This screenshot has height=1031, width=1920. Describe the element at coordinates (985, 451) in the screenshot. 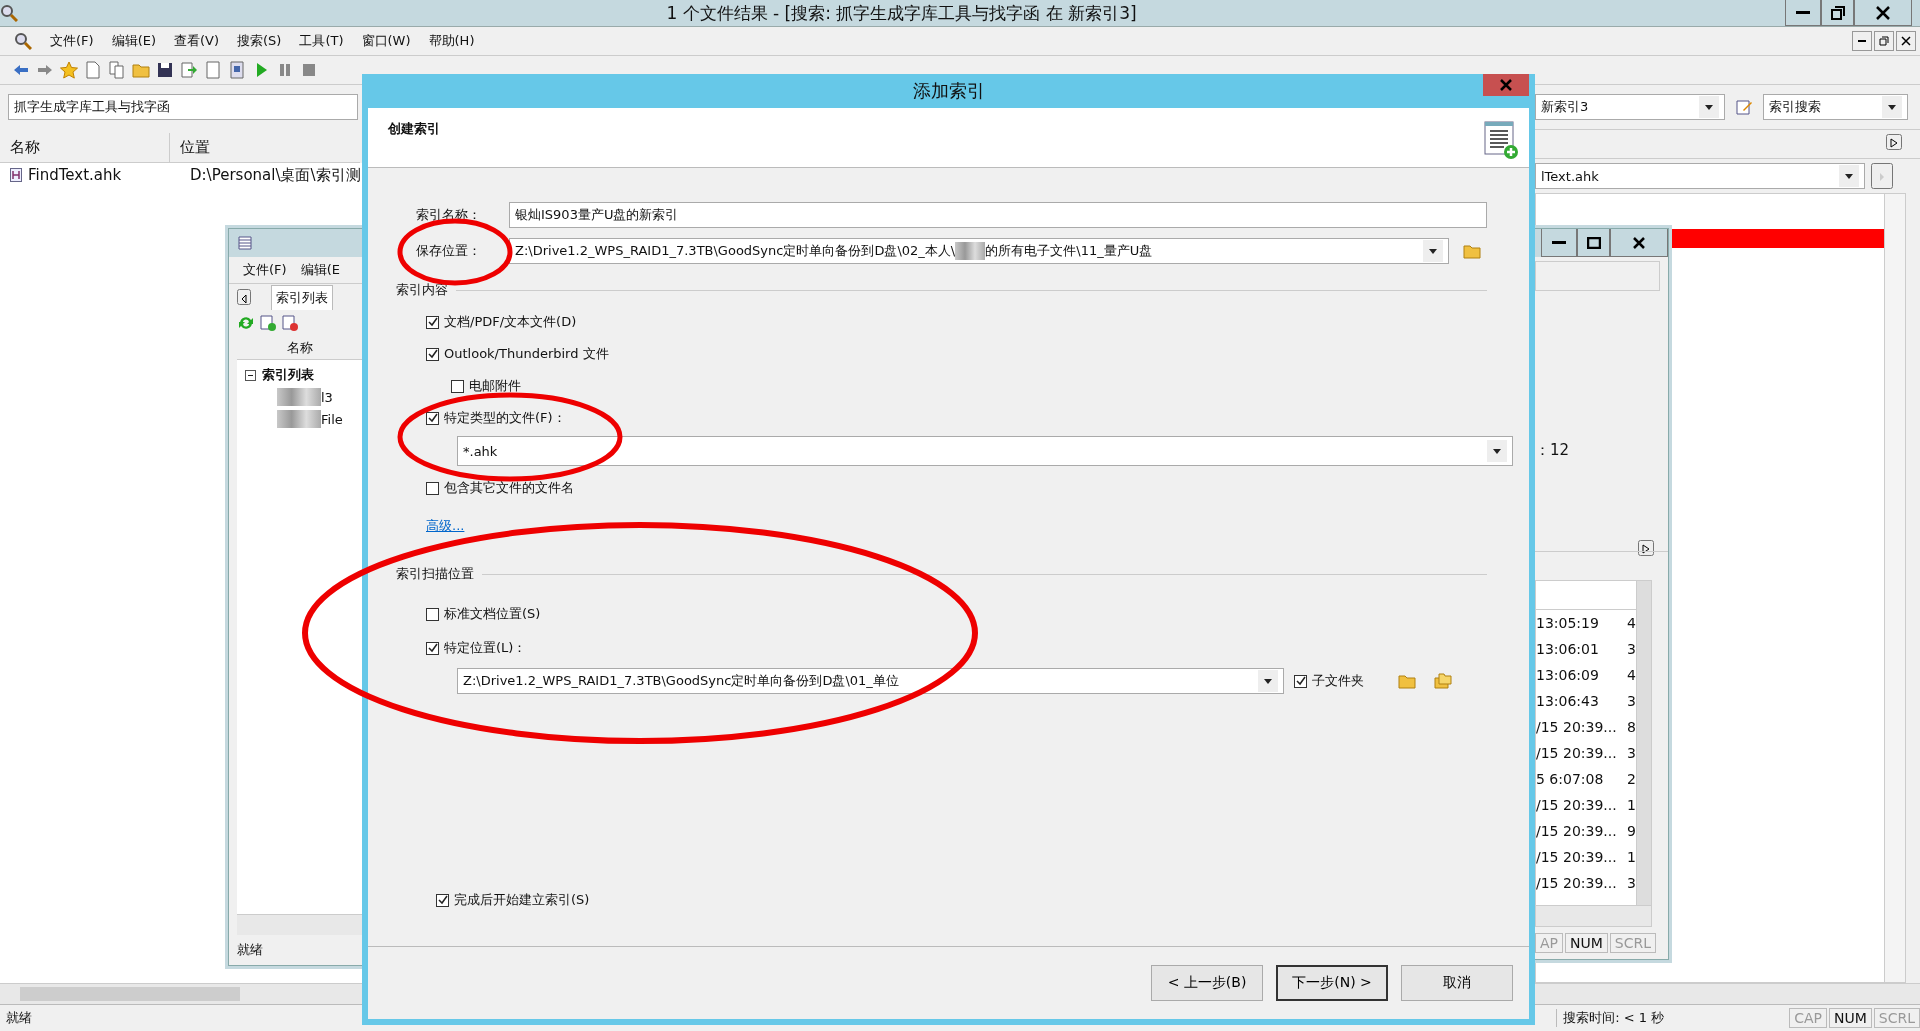

I see `file-type-dropdown: *.ahk` at that location.